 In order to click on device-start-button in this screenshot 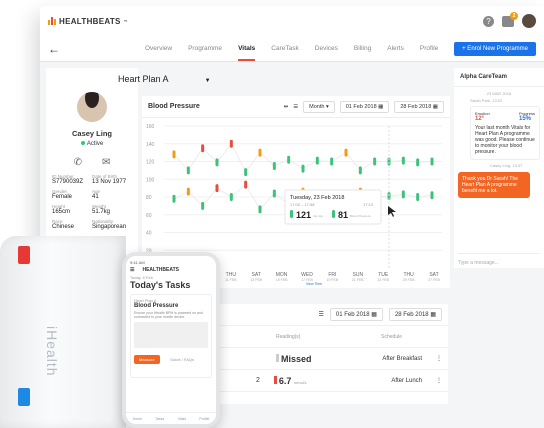, I will do `click(24, 255)`.